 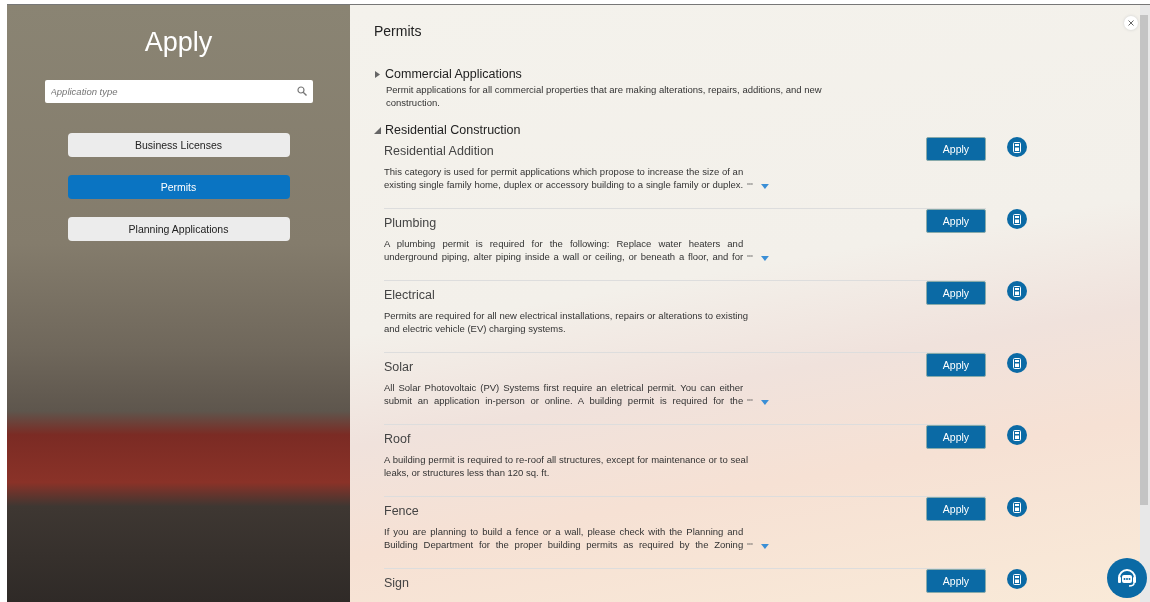 I want to click on permit-description: A plumbing permit is required for the following: Replace water heaters and underground piping, alter piping inside a wall or ceiling, or beneath a floor, and for, so click(x=564, y=250).